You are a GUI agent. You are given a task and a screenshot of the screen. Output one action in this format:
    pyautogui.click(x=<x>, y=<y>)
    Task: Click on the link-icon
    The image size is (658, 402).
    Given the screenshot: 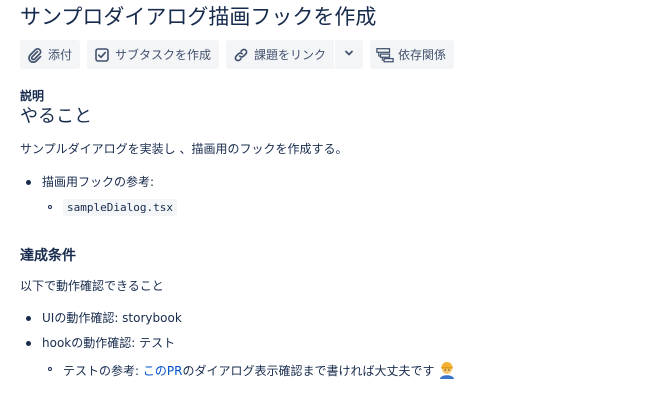 What is the action you would take?
    pyautogui.click(x=241, y=55)
    